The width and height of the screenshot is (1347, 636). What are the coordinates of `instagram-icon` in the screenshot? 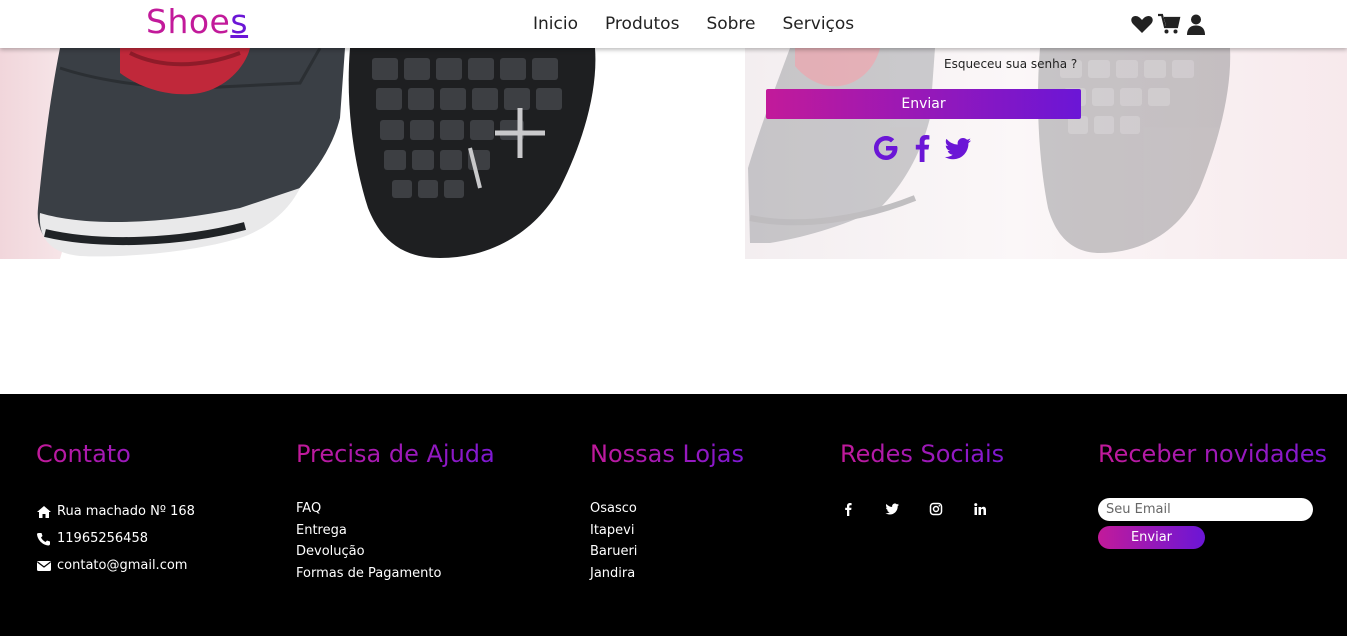 It's located at (936, 509).